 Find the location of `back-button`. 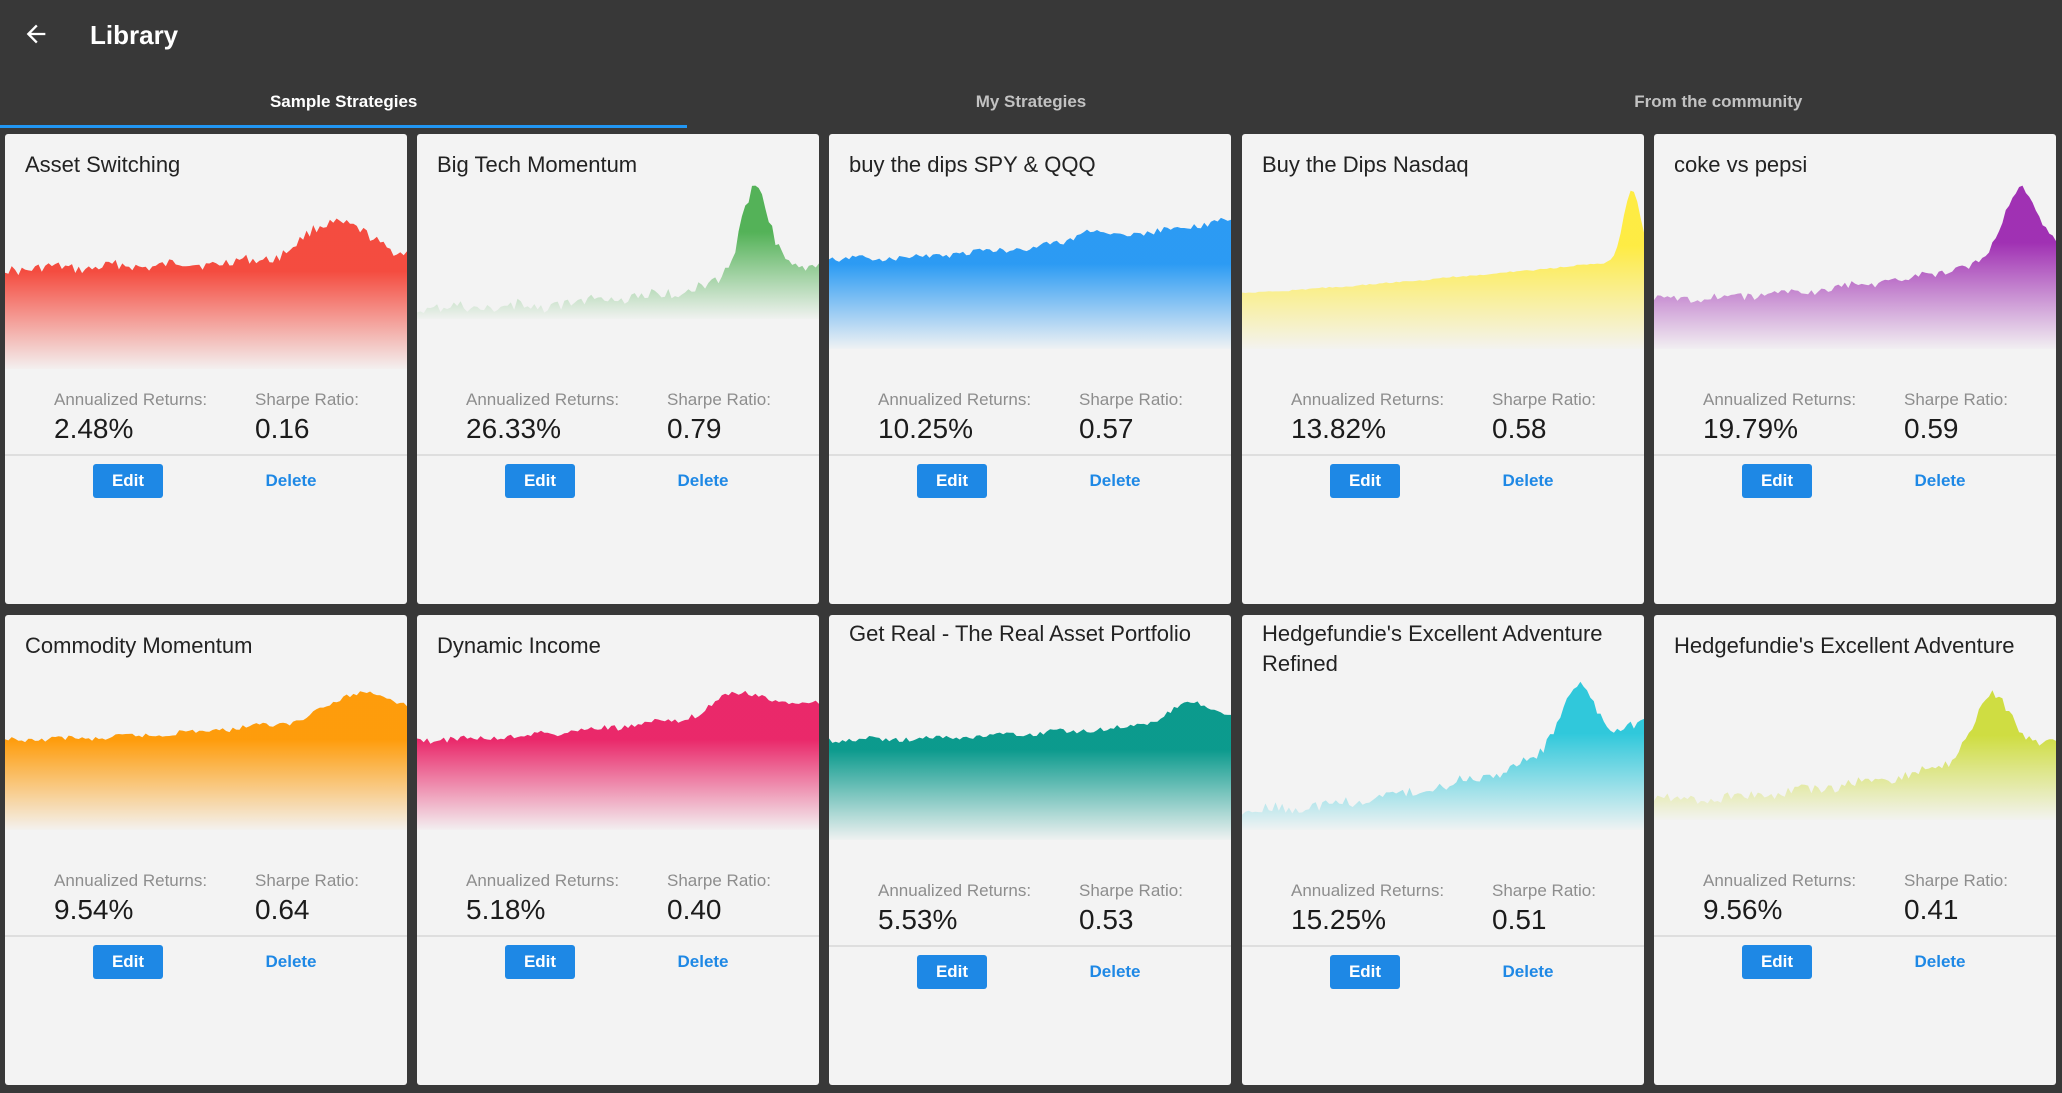

back-button is located at coordinates (36, 34).